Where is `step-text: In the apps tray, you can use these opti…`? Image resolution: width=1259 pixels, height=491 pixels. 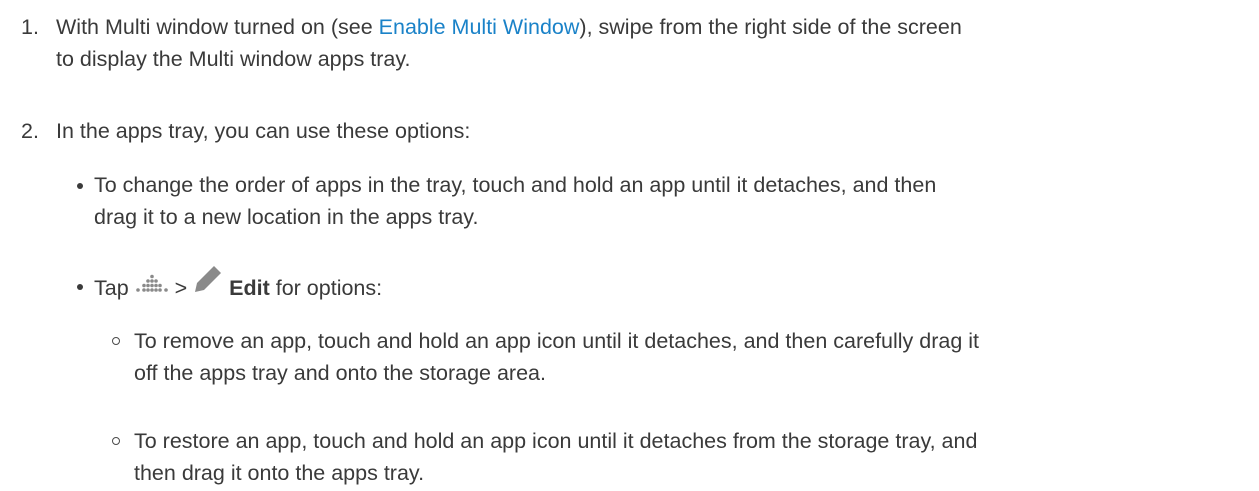
step-text: In the apps tray, you can use these opti… is located at coordinates (263, 131).